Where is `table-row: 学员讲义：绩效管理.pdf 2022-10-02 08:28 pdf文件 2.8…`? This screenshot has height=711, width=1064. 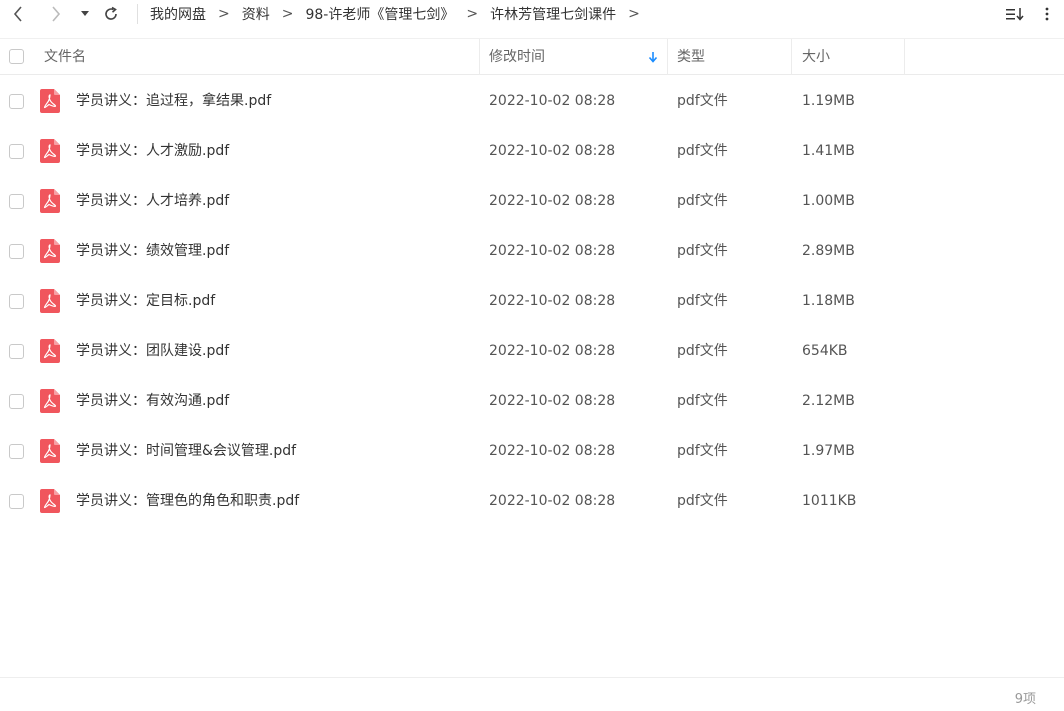 table-row: 学员讲义：绩效管理.pdf 2022-10-02 08:28 pdf文件 2.8… is located at coordinates (532, 251).